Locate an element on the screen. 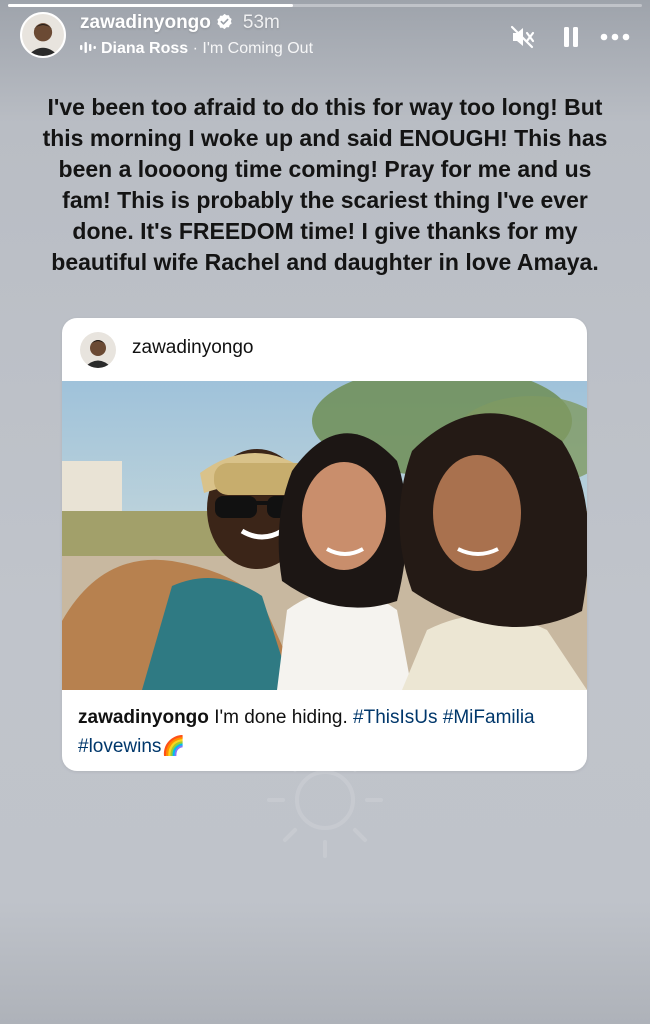 The width and height of the screenshot is (650, 1024). music-song: I'm Coming Out is located at coordinates (258, 48).